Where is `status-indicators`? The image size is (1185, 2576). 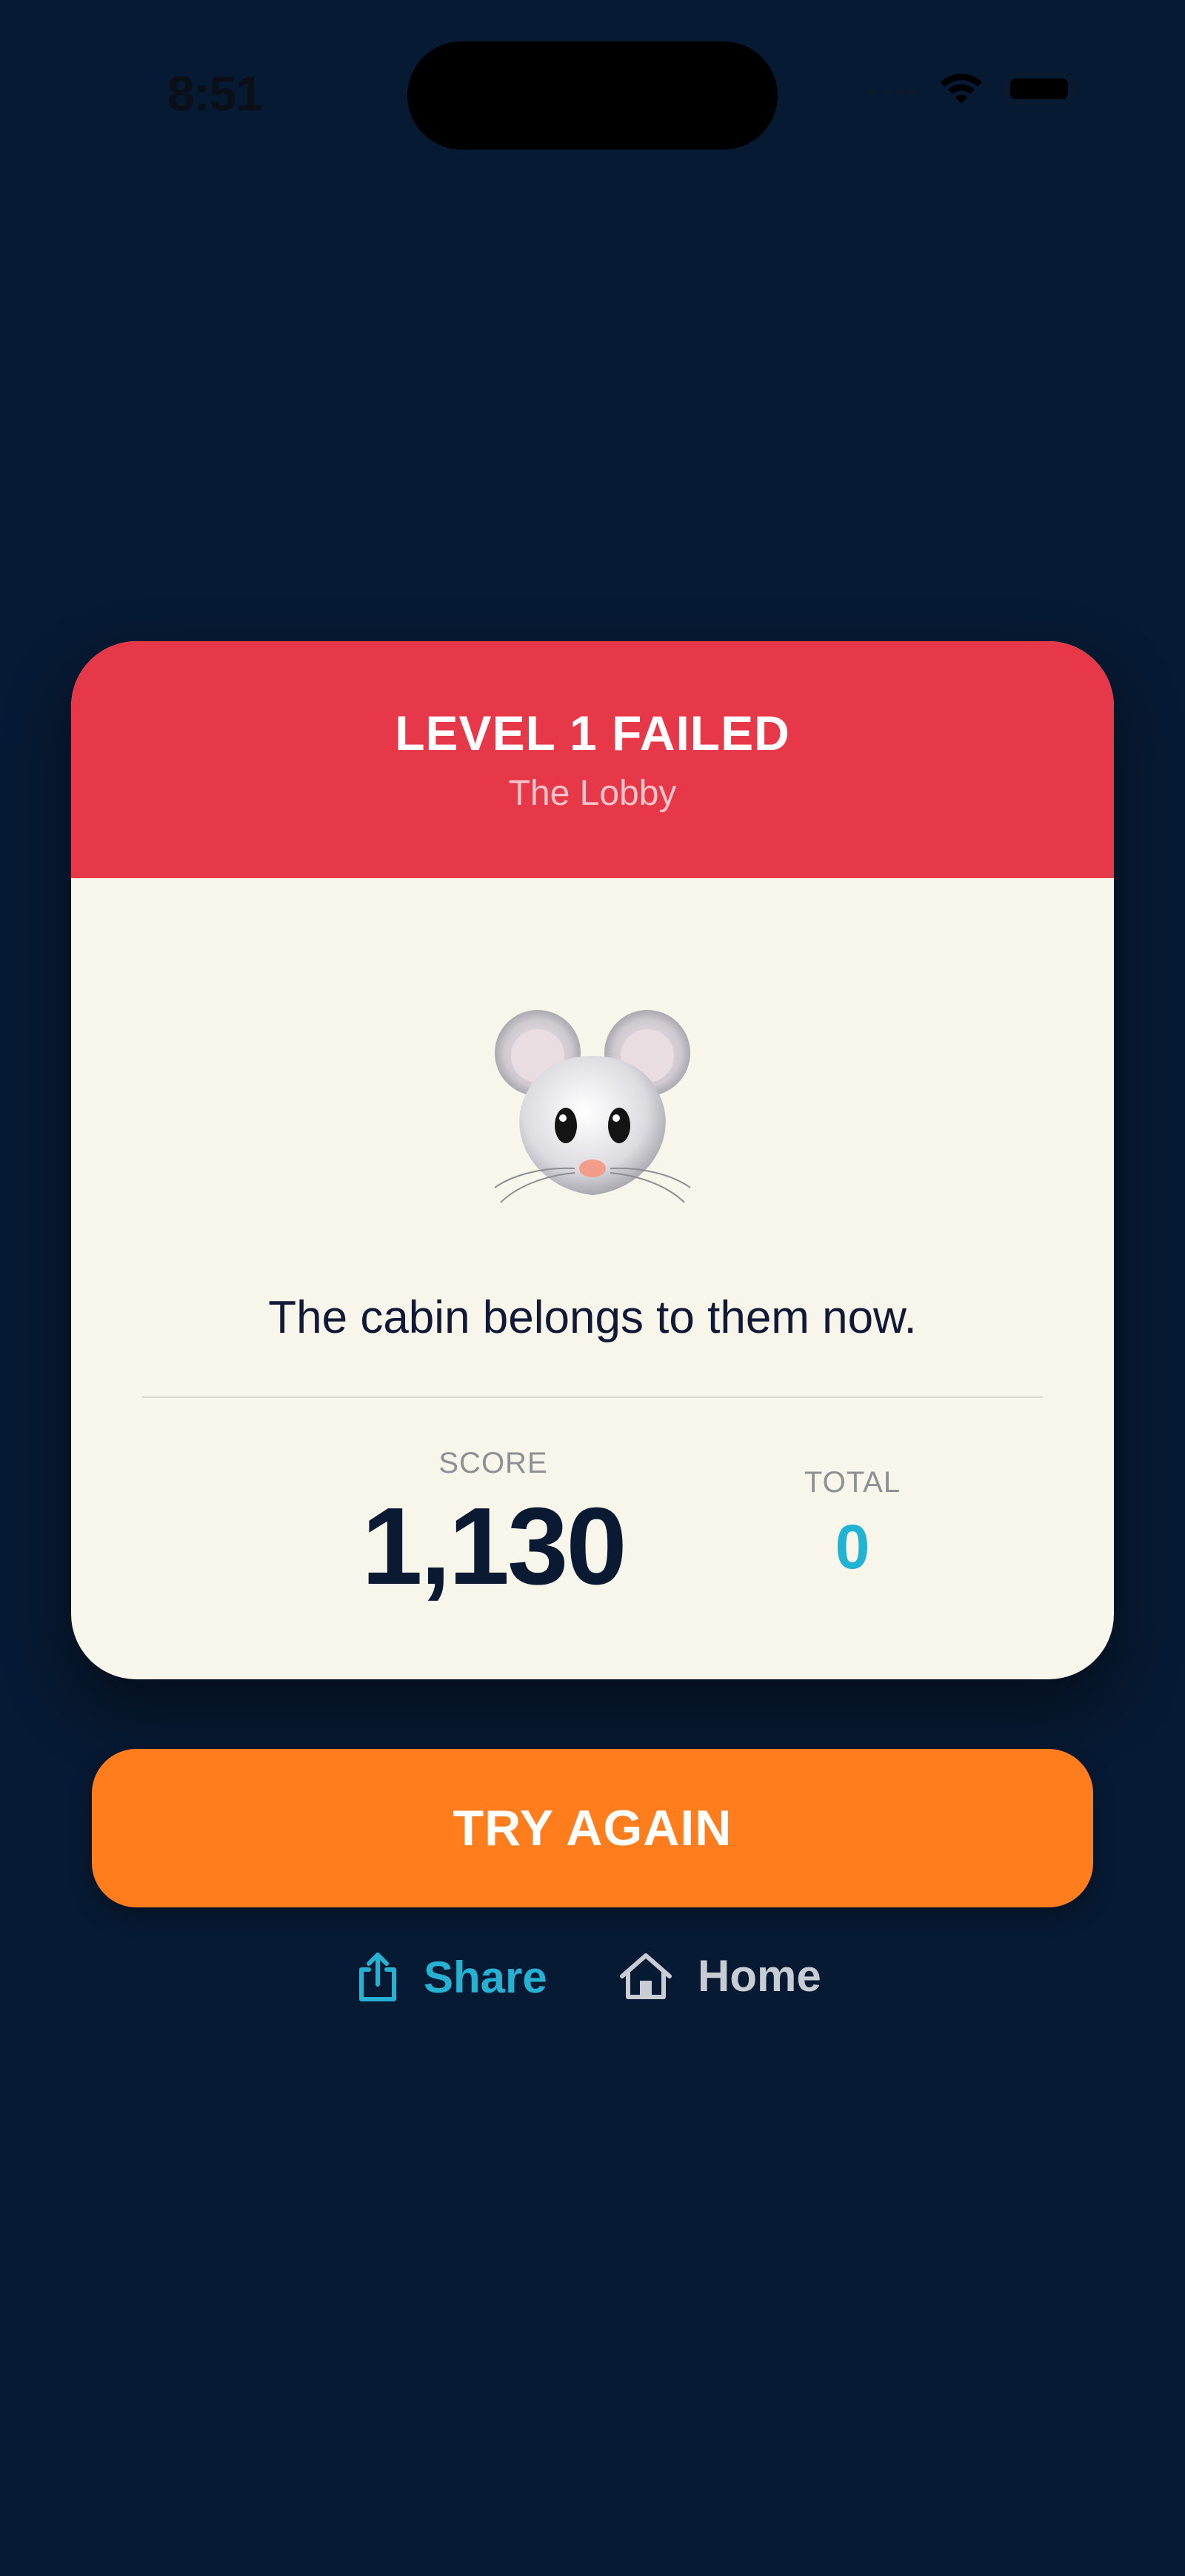 status-indicators is located at coordinates (975, 89).